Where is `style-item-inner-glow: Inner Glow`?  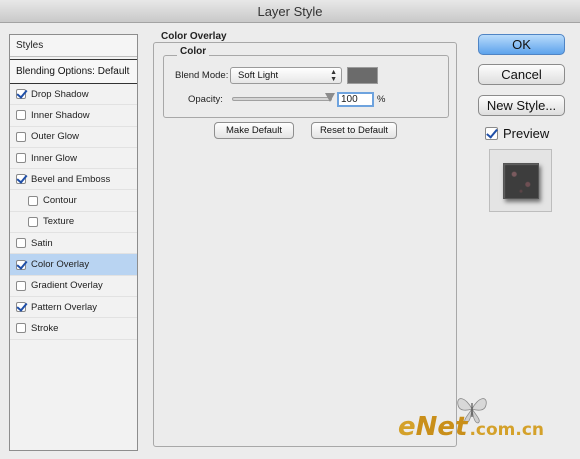 style-item-inner-glow: Inner Glow is located at coordinates (73, 159).